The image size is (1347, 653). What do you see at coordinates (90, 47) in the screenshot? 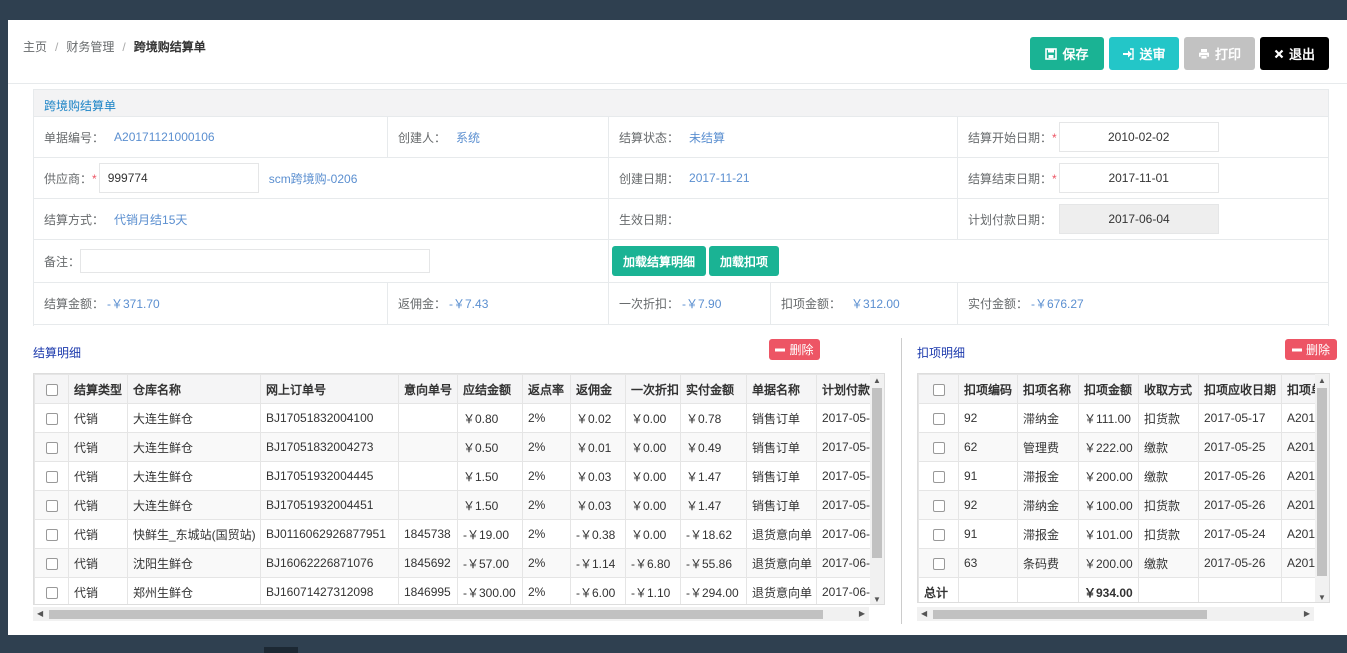
I see `breadcrumb-finance: 财务管理` at bounding box center [90, 47].